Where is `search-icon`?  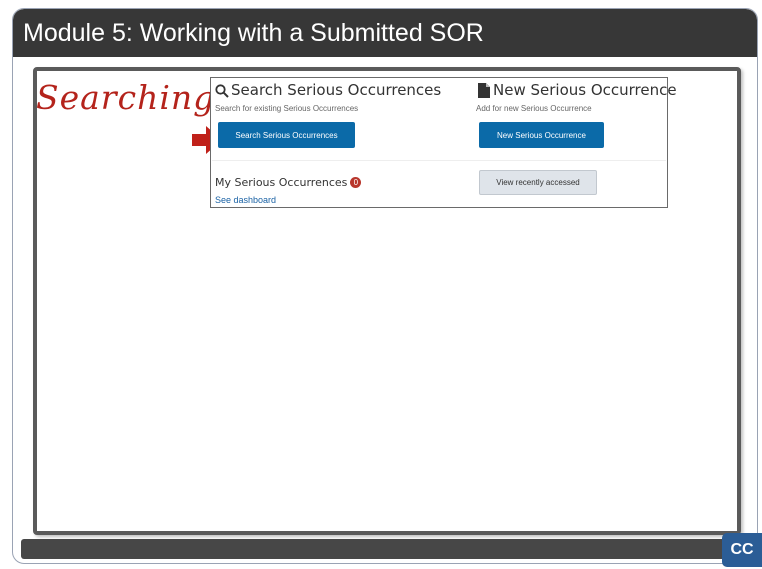
search-icon is located at coordinates (222, 91).